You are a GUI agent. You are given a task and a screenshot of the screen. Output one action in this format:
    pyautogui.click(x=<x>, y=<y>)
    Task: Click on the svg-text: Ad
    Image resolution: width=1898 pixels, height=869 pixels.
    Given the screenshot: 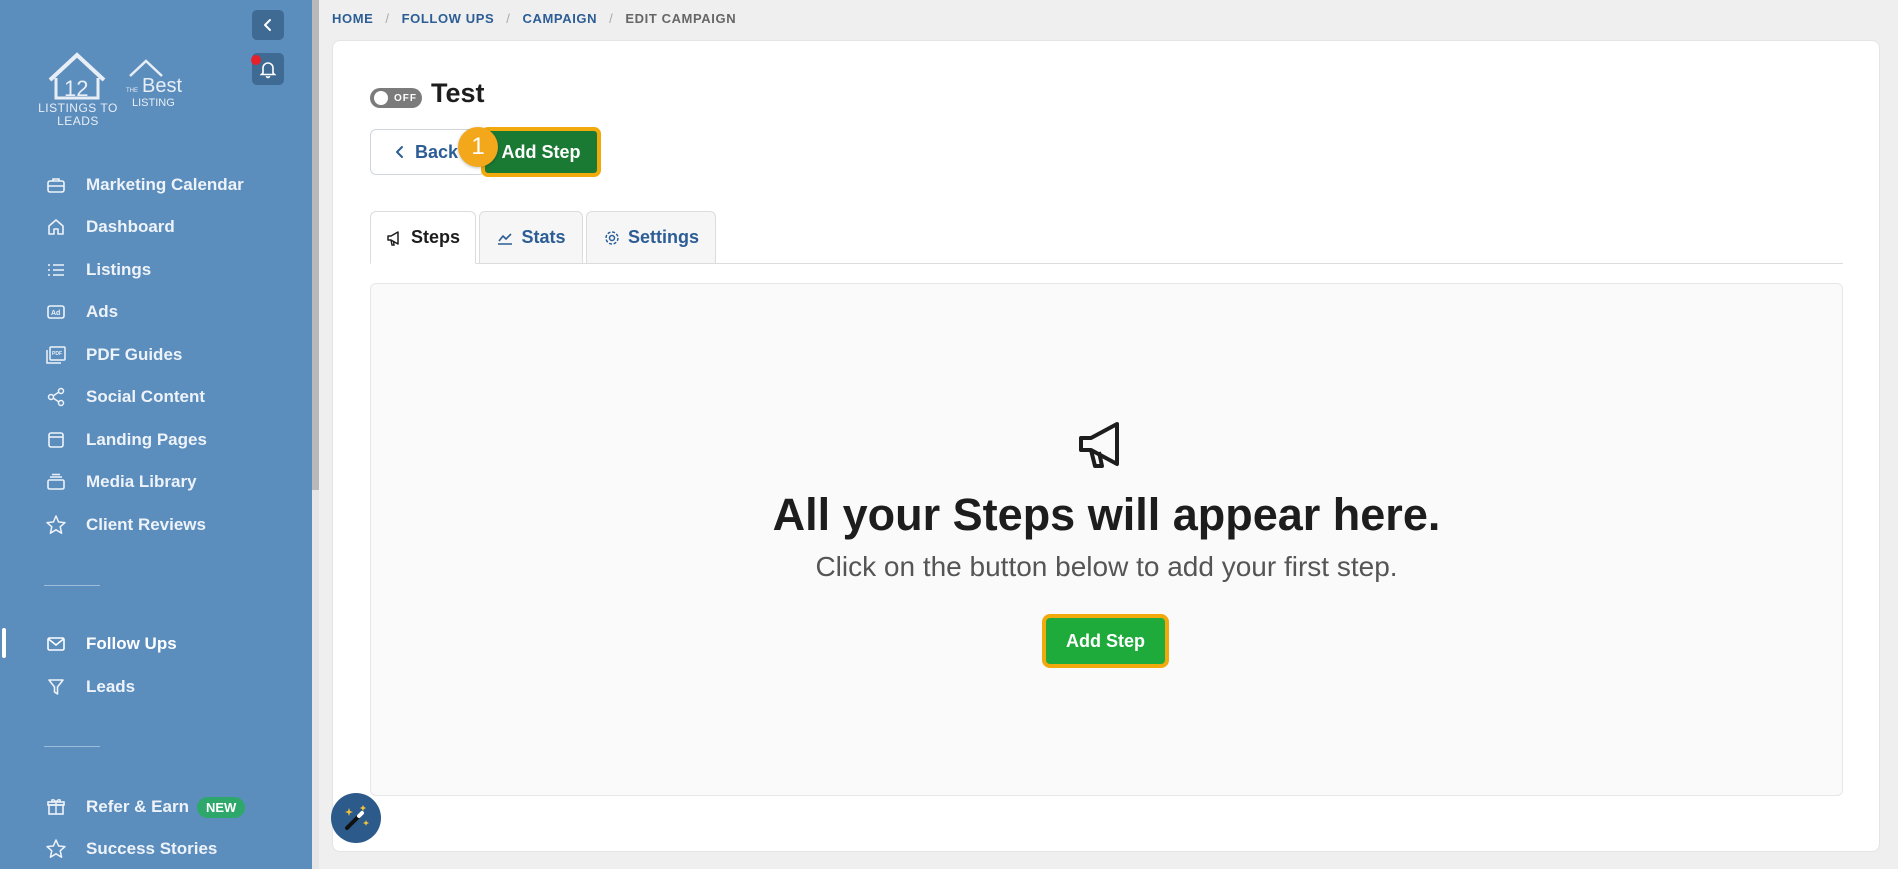 What is the action you would take?
    pyautogui.click(x=55, y=313)
    